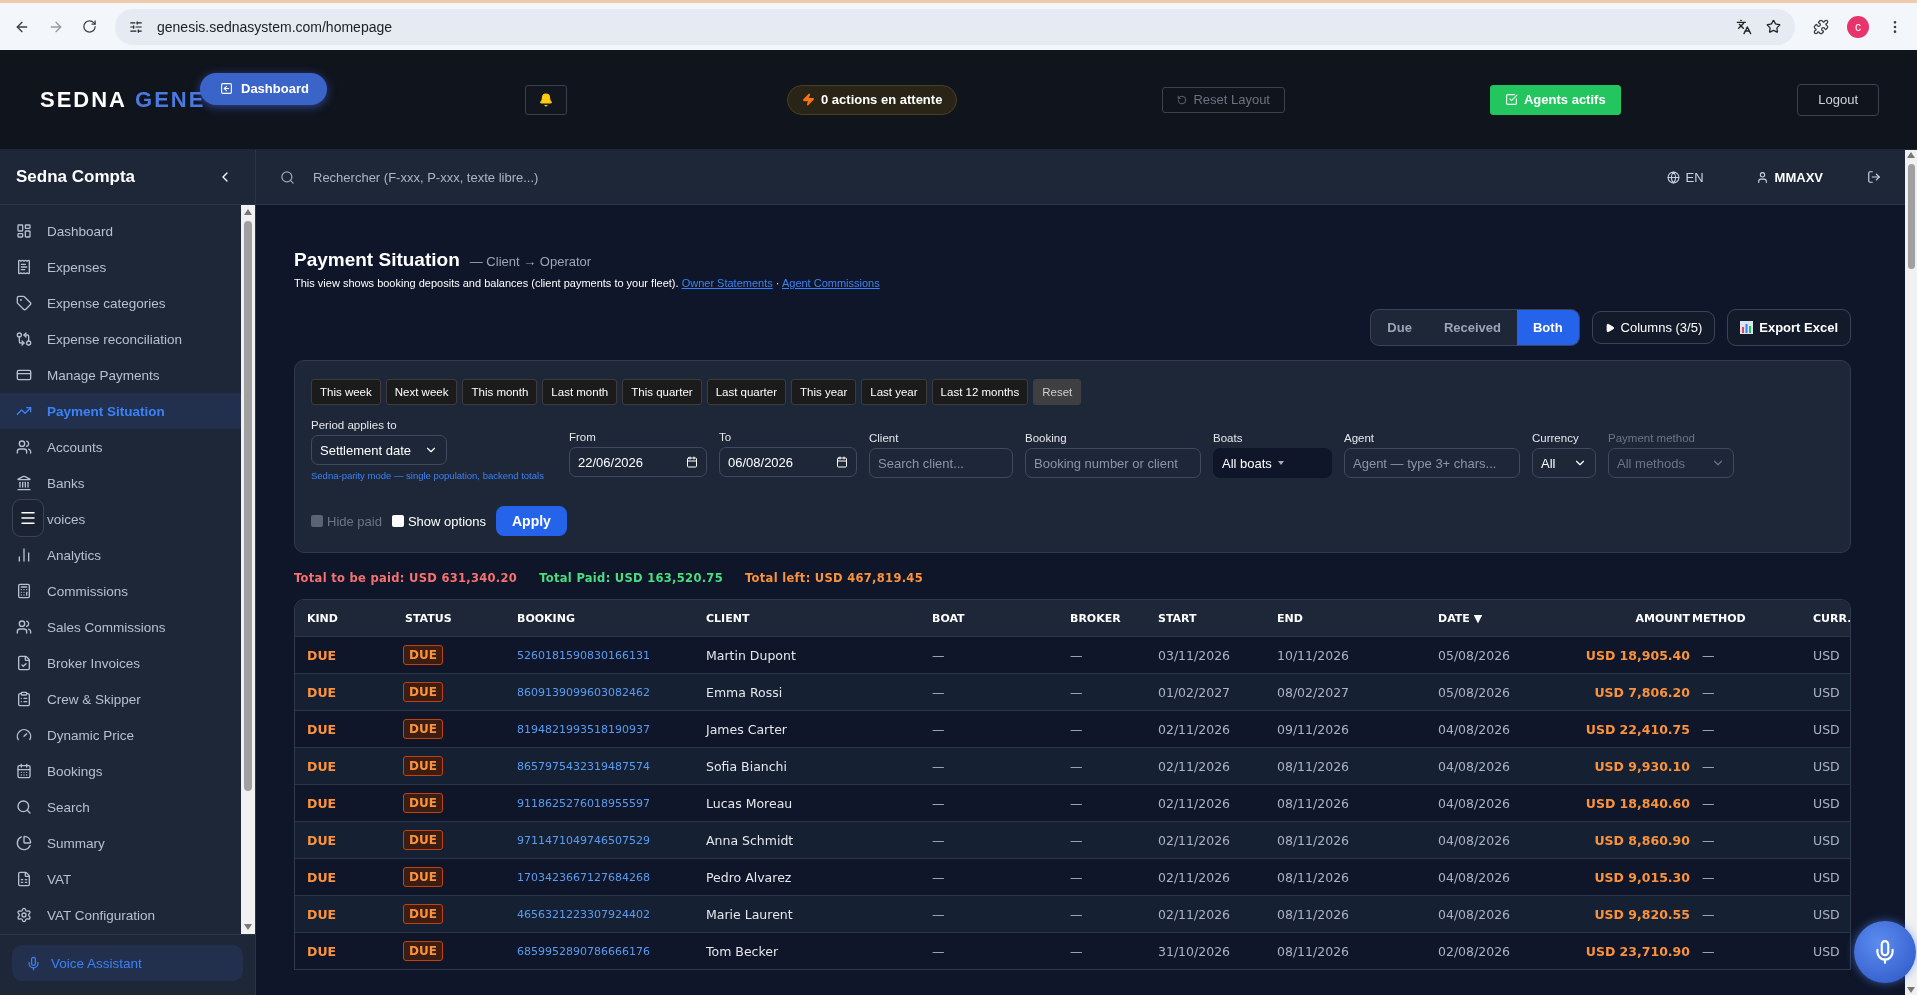  I want to click on booking-link: 6859952890786666176, so click(609, 951).